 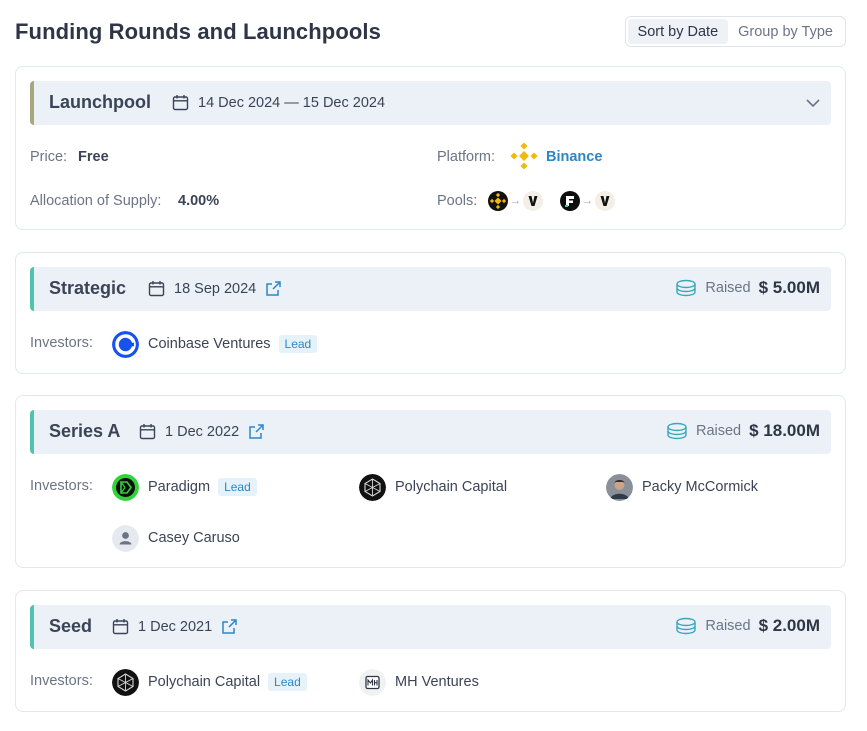 What do you see at coordinates (125, 487) in the screenshot?
I see `paradigm-logo-icon` at bounding box center [125, 487].